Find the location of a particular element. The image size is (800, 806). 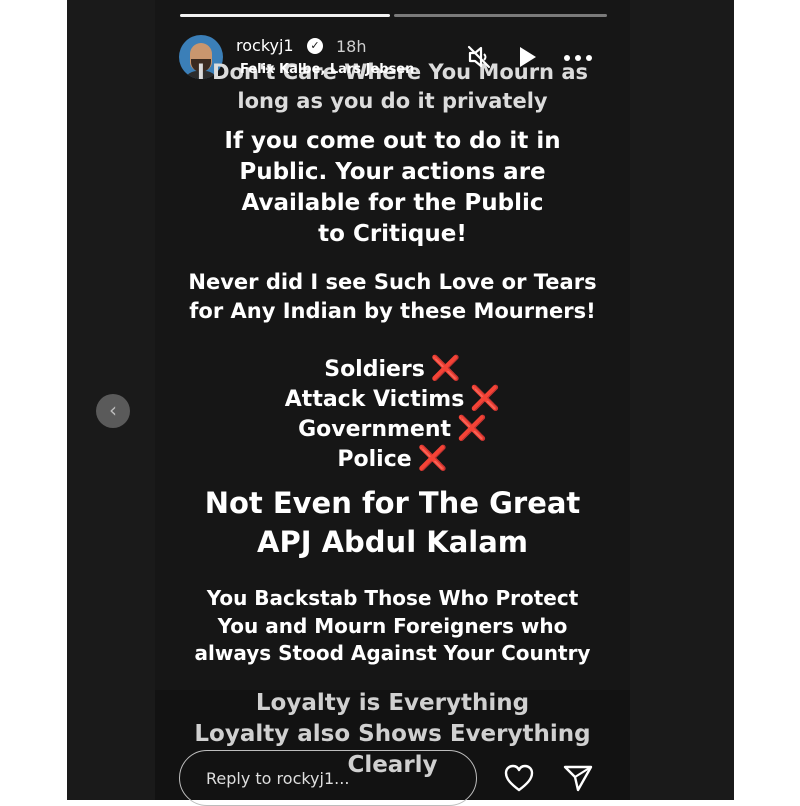

more-dots-icon is located at coordinates (578, 57).